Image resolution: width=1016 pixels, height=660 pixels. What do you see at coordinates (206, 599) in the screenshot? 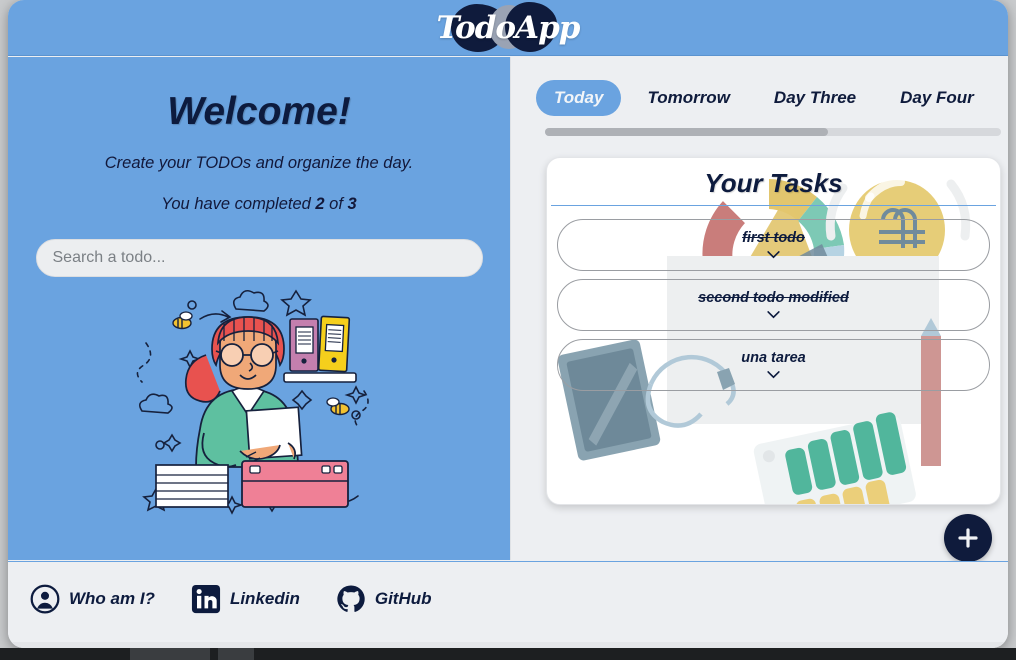
I see `linkedin-icon` at bounding box center [206, 599].